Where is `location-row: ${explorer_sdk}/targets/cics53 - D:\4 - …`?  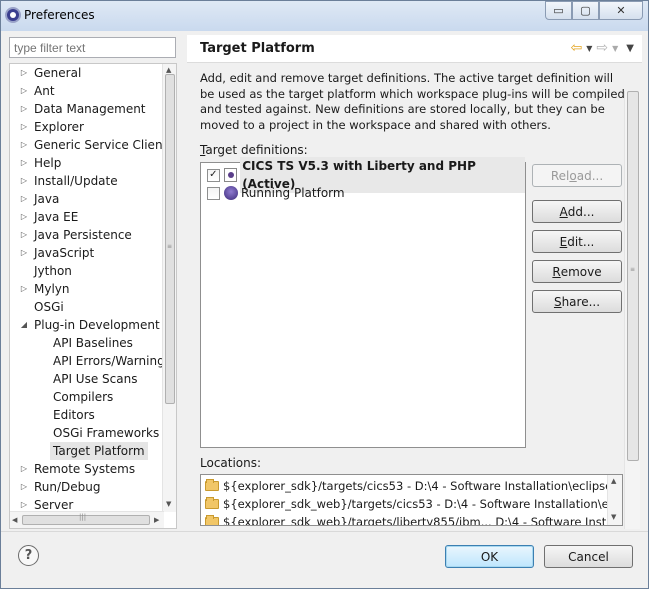
location-row: ${explorer_sdk}/targets/cics53 - D:\4 - … is located at coordinates (414, 486).